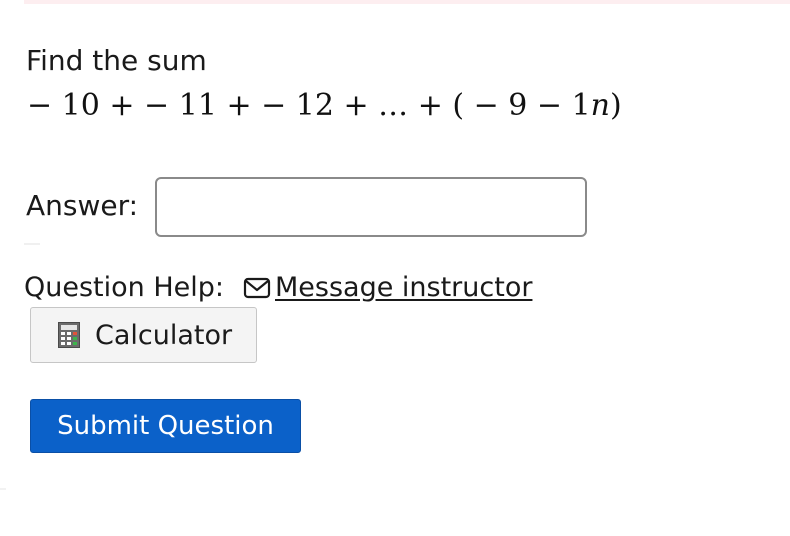 The image size is (790, 536). I want to click on calculator-button: Calculator, so click(143, 335).